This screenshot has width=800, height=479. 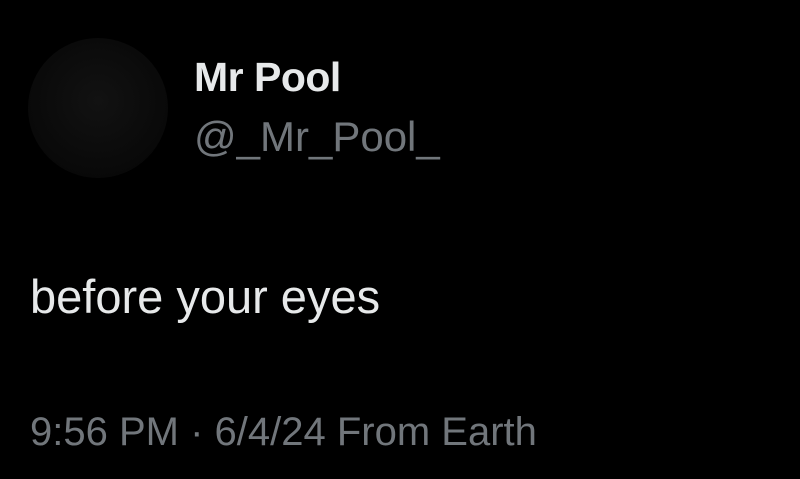 What do you see at coordinates (267, 77) in the screenshot?
I see `author-display-name: Mr Pool` at bounding box center [267, 77].